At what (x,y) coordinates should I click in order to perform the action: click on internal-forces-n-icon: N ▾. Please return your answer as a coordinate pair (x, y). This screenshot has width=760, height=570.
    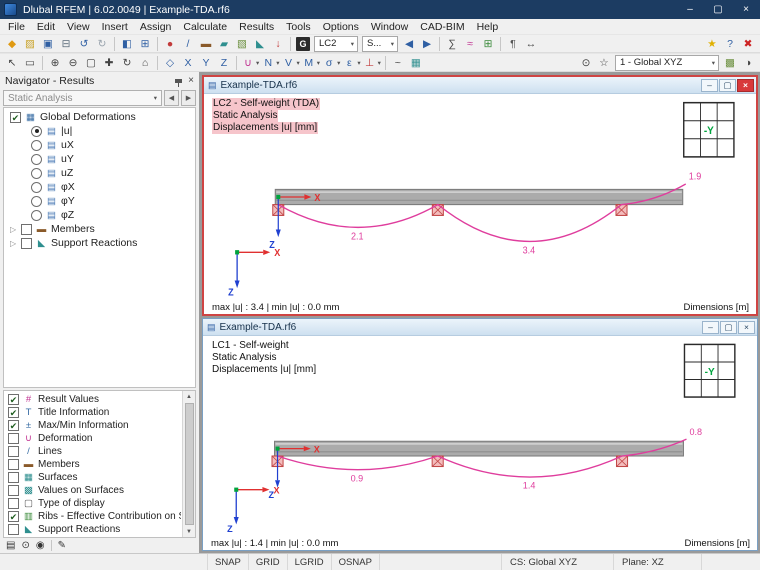
    Looking at the image, I should click on (270, 62).